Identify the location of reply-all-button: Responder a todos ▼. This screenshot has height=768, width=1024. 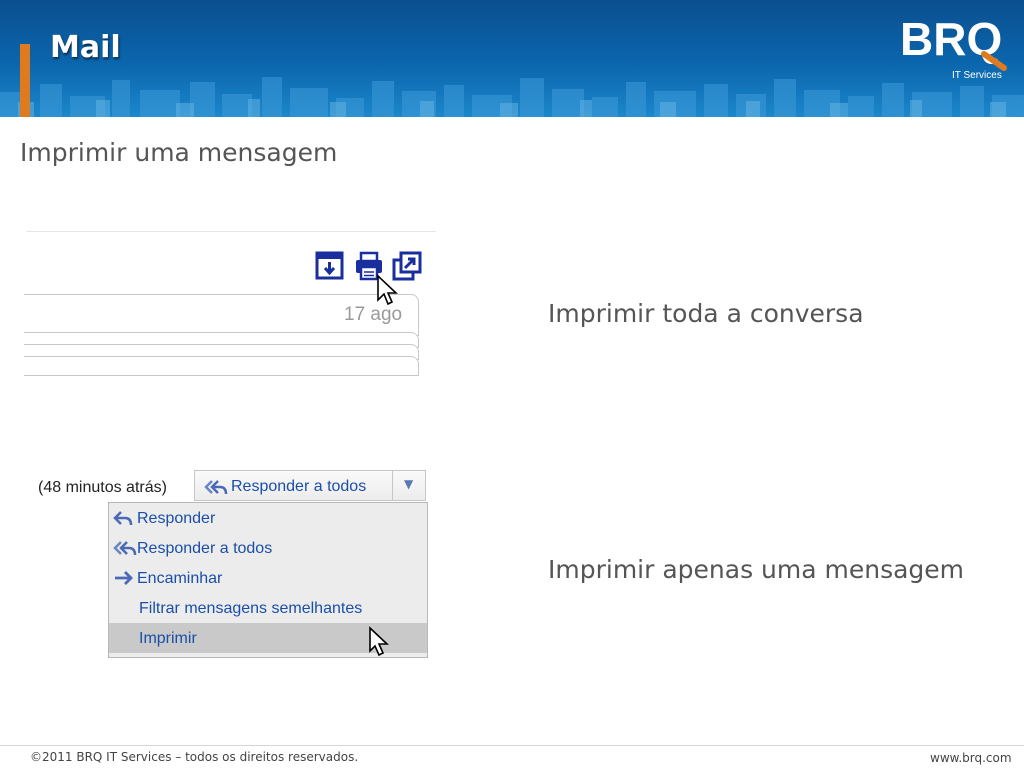
(310, 485).